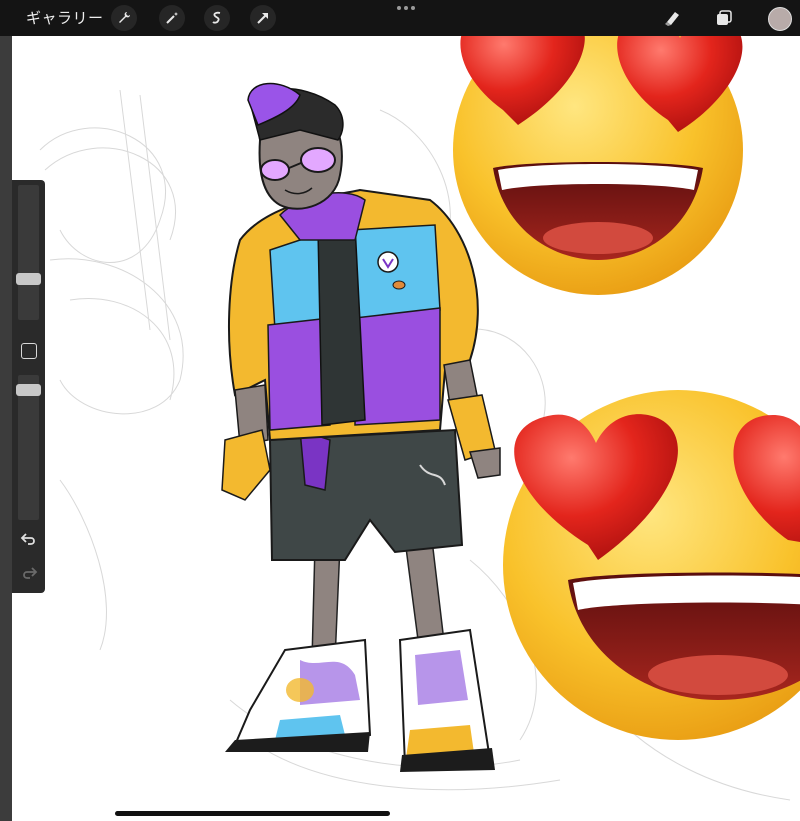 The width and height of the screenshot is (800, 821). What do you see at coordinates (65, 17) in the screenshot?
I see `gallery-button: ギャラリー` at bounding box center [65, 17].